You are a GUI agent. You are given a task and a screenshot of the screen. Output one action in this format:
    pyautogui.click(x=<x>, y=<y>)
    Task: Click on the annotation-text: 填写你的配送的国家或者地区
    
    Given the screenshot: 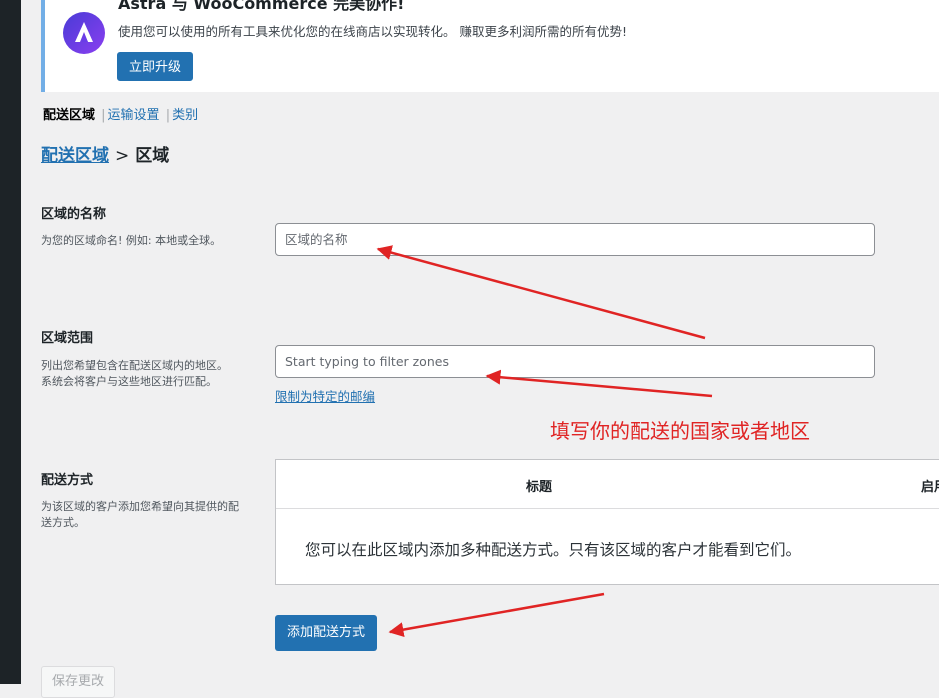 What is the action you would take?
    pyautogui.click(x=680, y=431)
    